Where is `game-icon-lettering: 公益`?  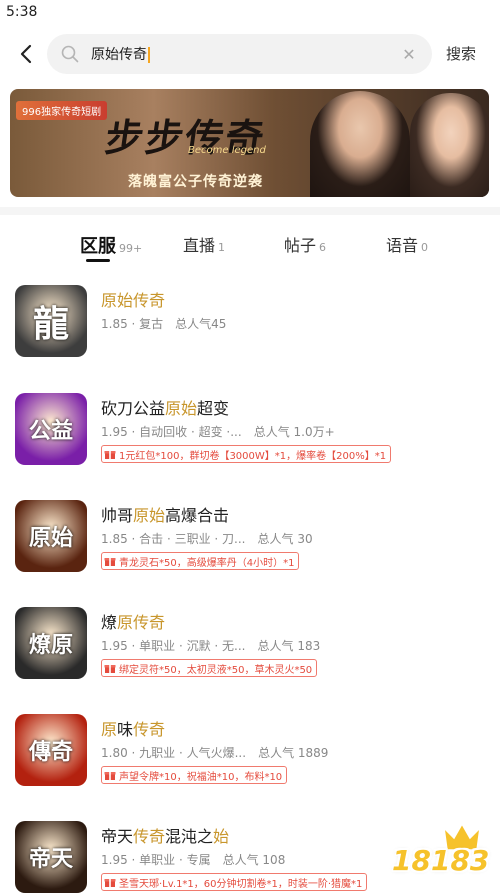
game-icon-lettering: 公益 is located at coordinates (50, 431).